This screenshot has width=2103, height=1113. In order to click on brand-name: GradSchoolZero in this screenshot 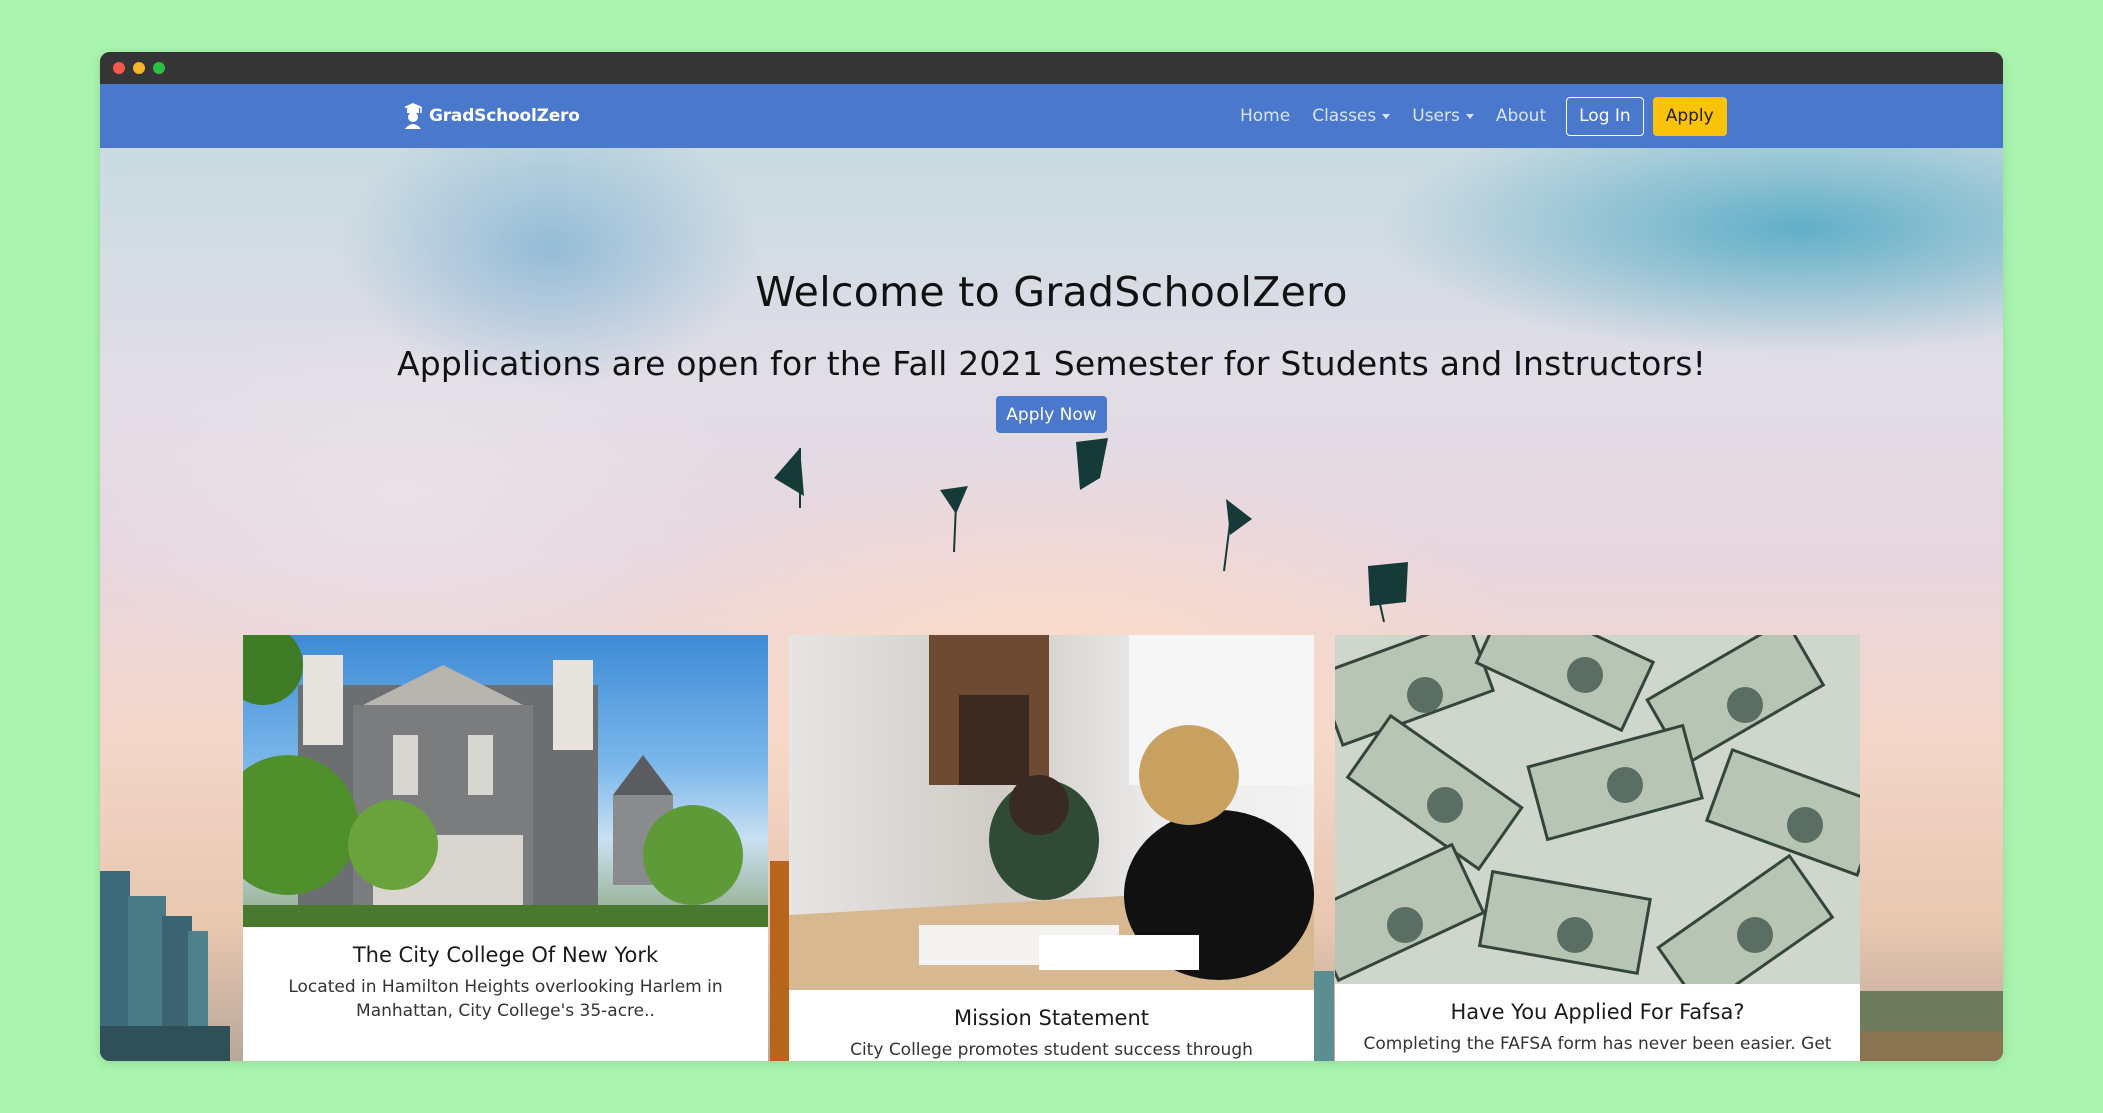, I will do `click(504, 116)`.